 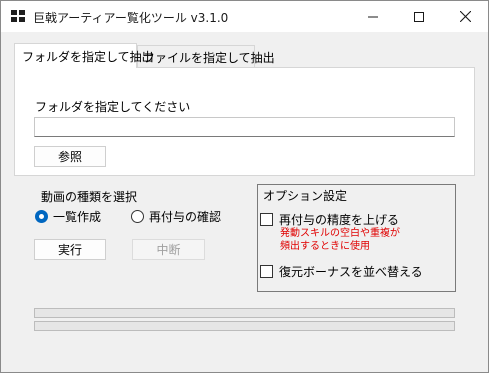 I want to click on checkbox-sort-bonus: 復元ボーナスを並べ替える, so click(x=341, y=271).